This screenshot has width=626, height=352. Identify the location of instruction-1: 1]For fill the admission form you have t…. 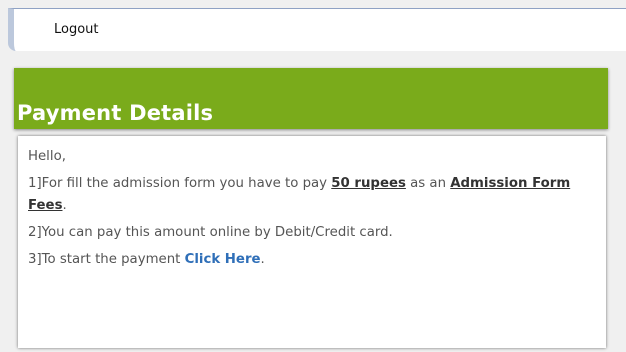
(312, 195).